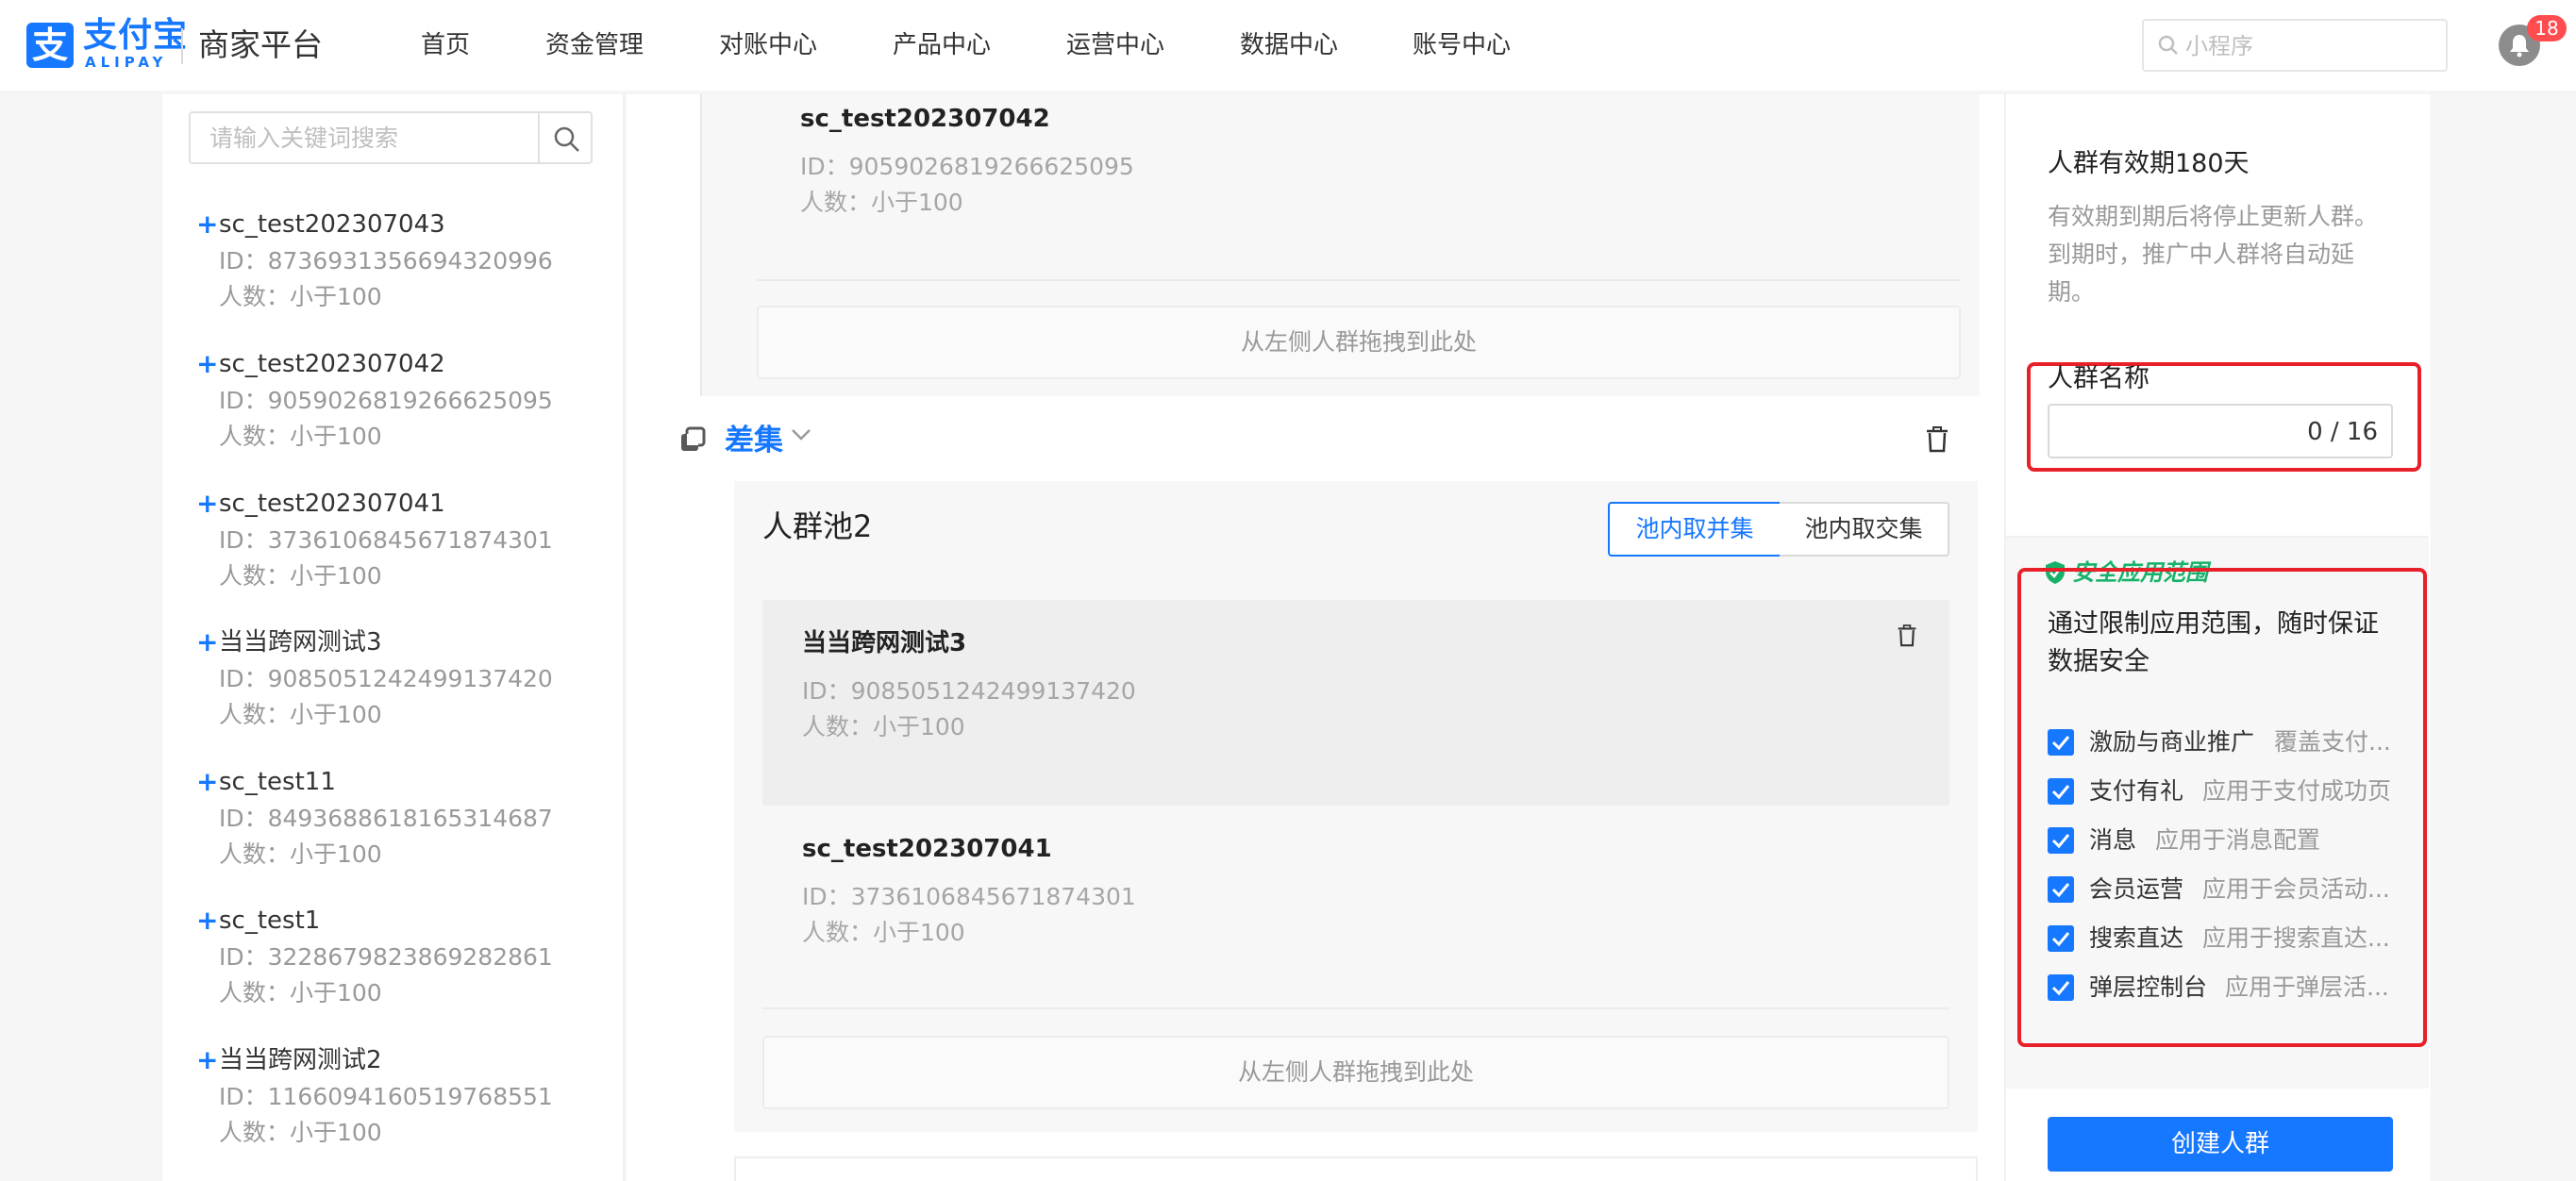  I want to click on keyword-search-button, so click(565, 137).